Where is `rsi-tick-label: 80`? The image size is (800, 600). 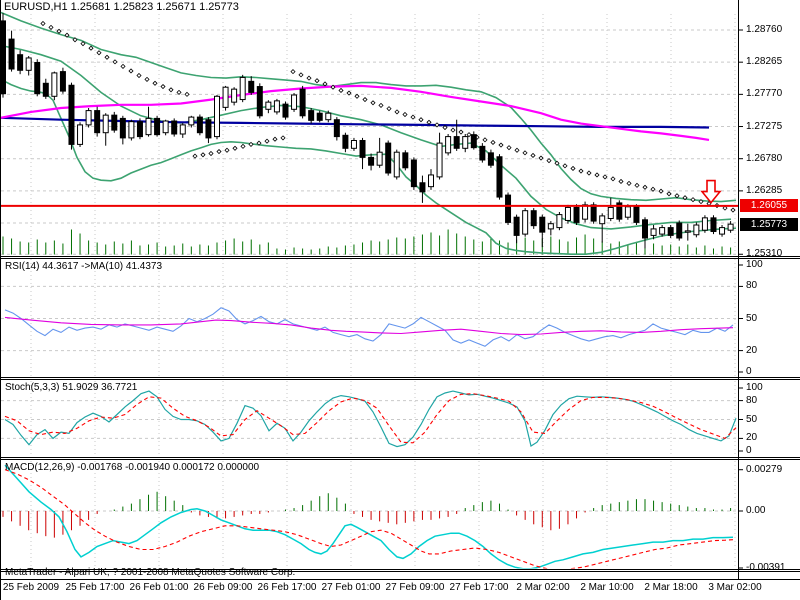 rsi-tick-label: 80 is located at coordinates (752, 286).